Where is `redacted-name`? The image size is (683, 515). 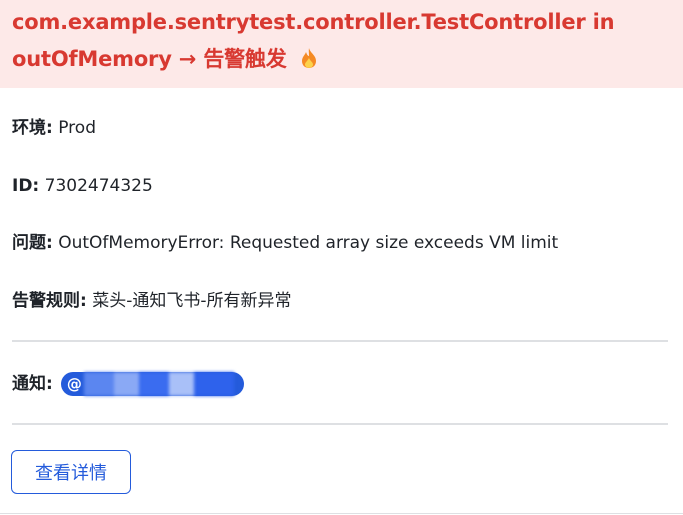 redacted-name is located at coordinates (158, 384).